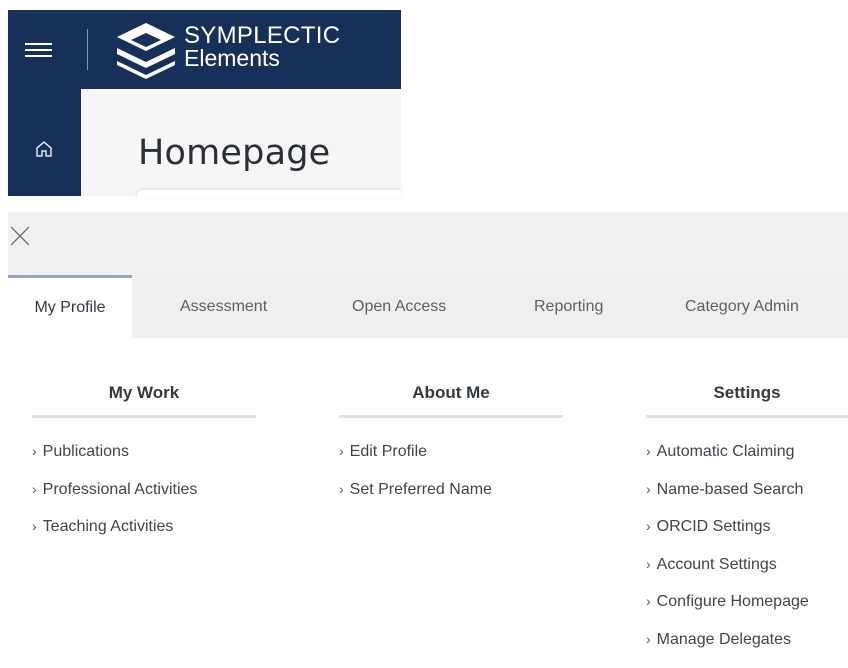 The height and width of the screenshot is (668, 848). Describe the element at coordinates (727, 649) in the screenshot. I see `menu-link-manage-delegates: › Manage Delegates` at that location.